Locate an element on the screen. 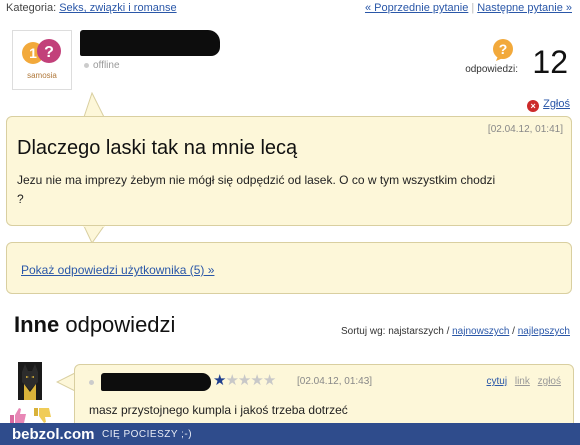 This screenshot has height=445, width=580. question-bubble-icon: 1 ? is located at coordinates (41, 51).